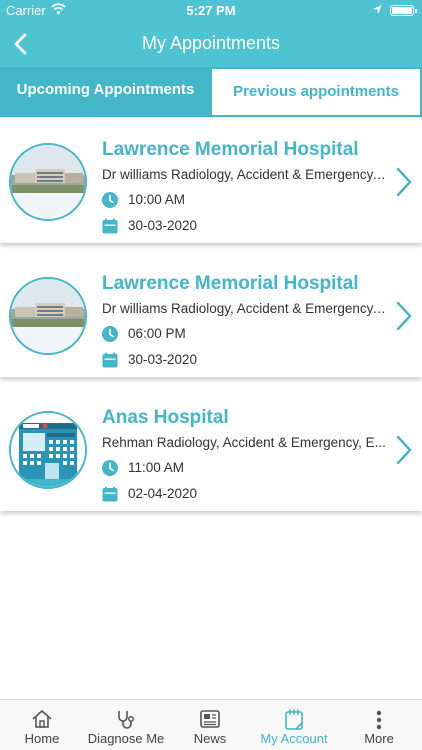 The image size is (422, 750). What do you see at coordinates (42, 738) in the screenshot?
I see `tab-home-label: Home` at bounding box center [42, 738].